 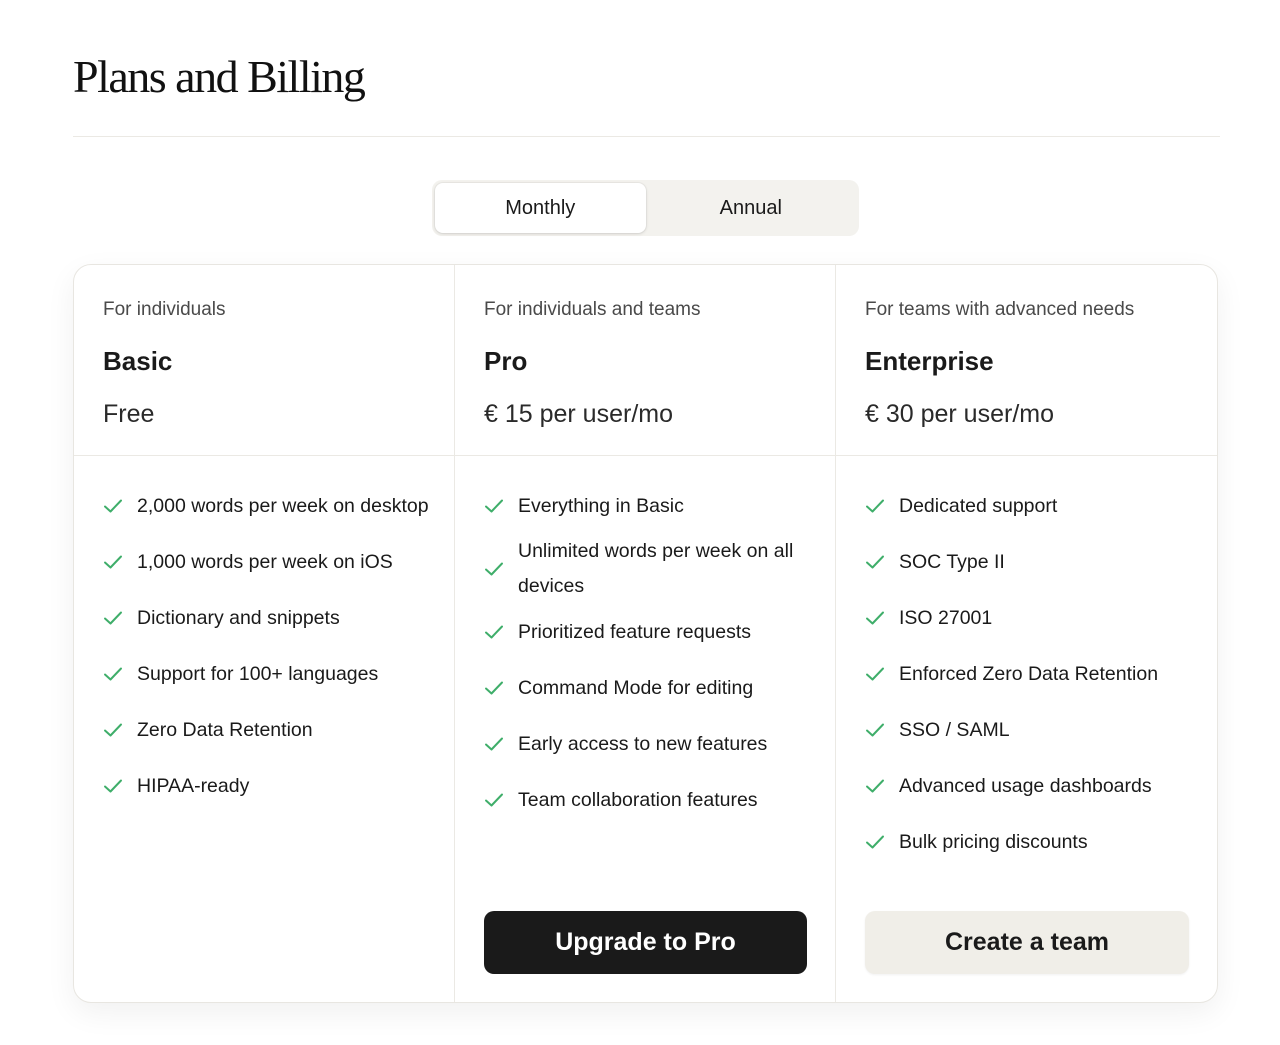 I want to click on feature-item: Everything in Basic, so click(x=649, y=506).